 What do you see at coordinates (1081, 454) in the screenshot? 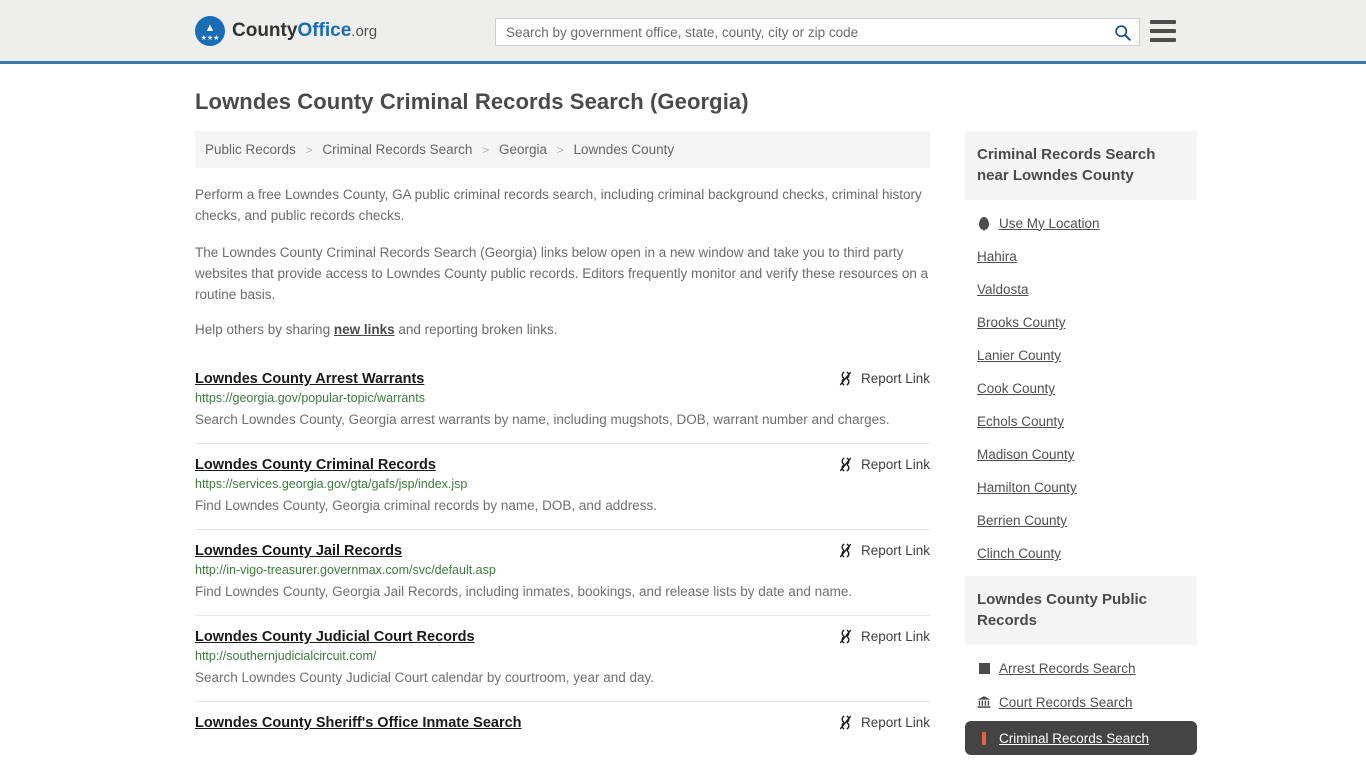
I see `sidebar-item-madison-county: Madison County` at bounding box center [1081, 454].